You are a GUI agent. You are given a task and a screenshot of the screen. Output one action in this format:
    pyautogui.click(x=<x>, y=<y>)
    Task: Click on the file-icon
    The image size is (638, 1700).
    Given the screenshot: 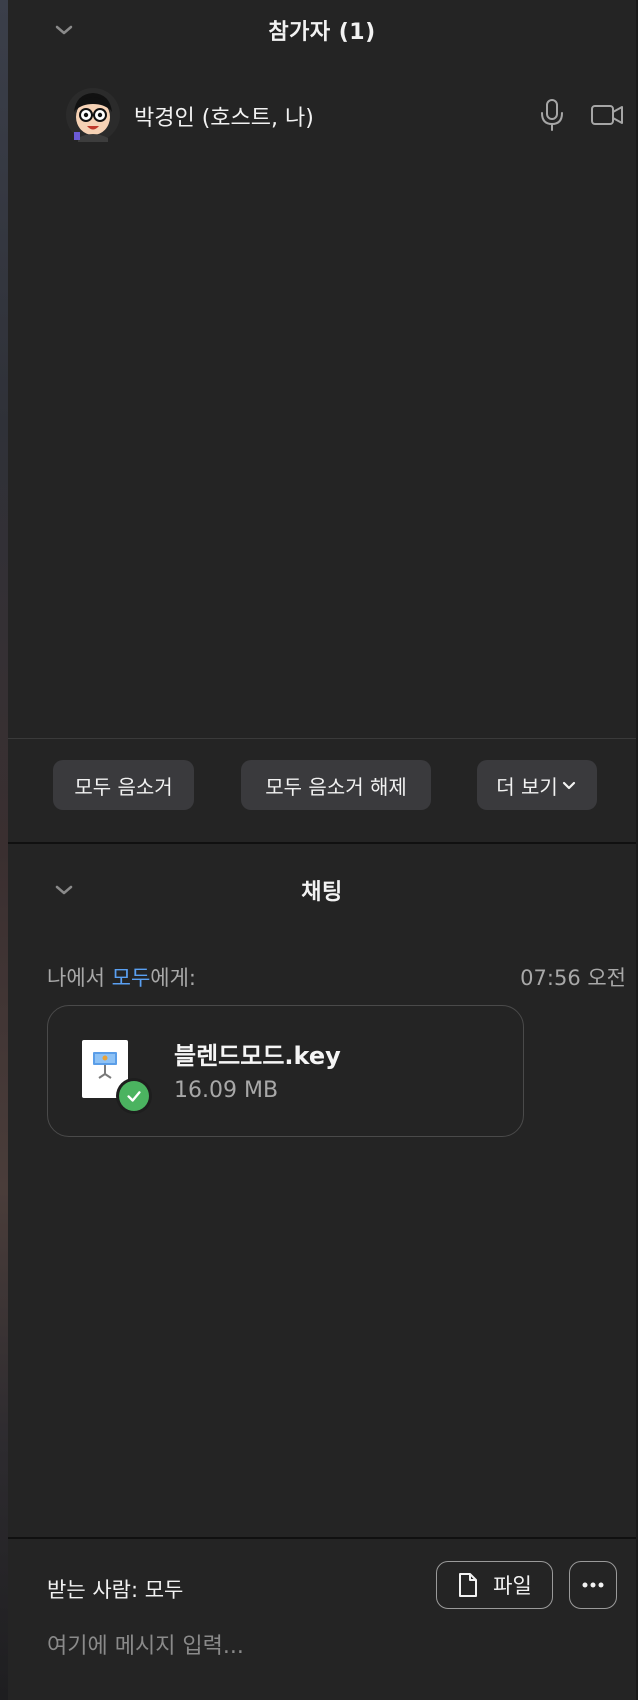 What is the action you would take?
    pyautogui.click(x=468, y=1585)
    